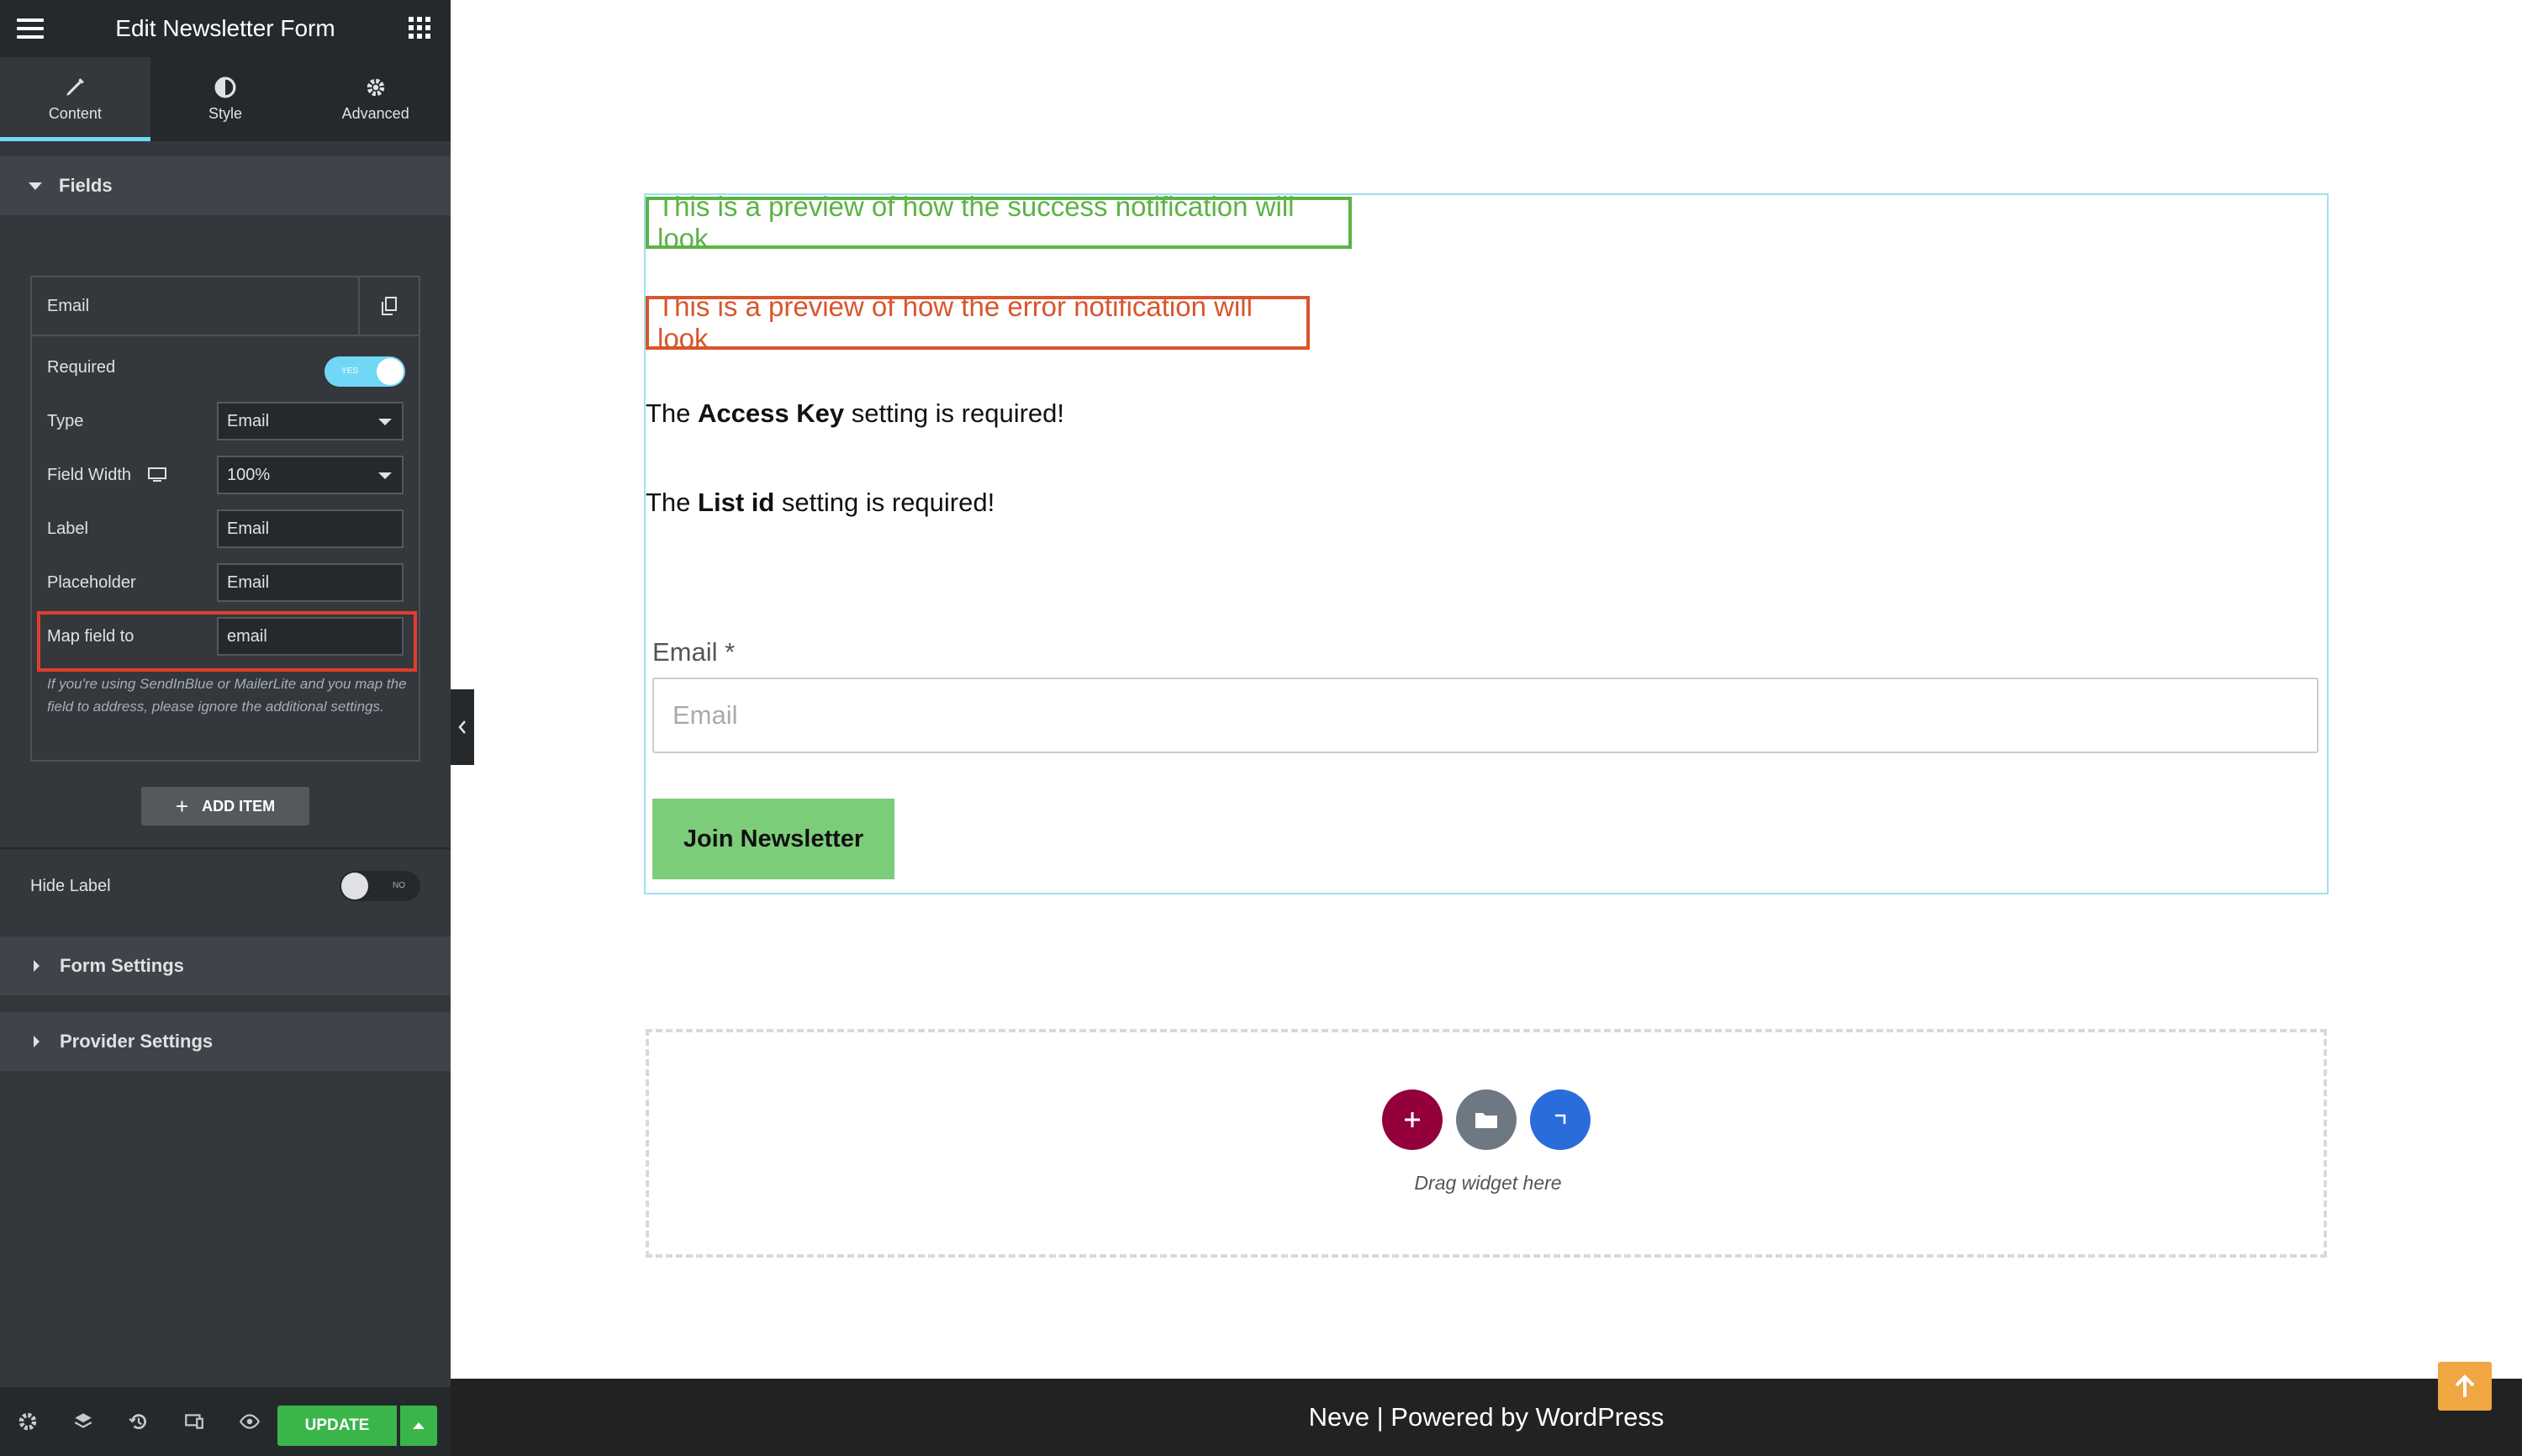 The height and width of the screenshot is (1456, 2522). Describe the element at coordinates (30, 28) in the screenshot. I see `hamburger-menu-icon` at that location.